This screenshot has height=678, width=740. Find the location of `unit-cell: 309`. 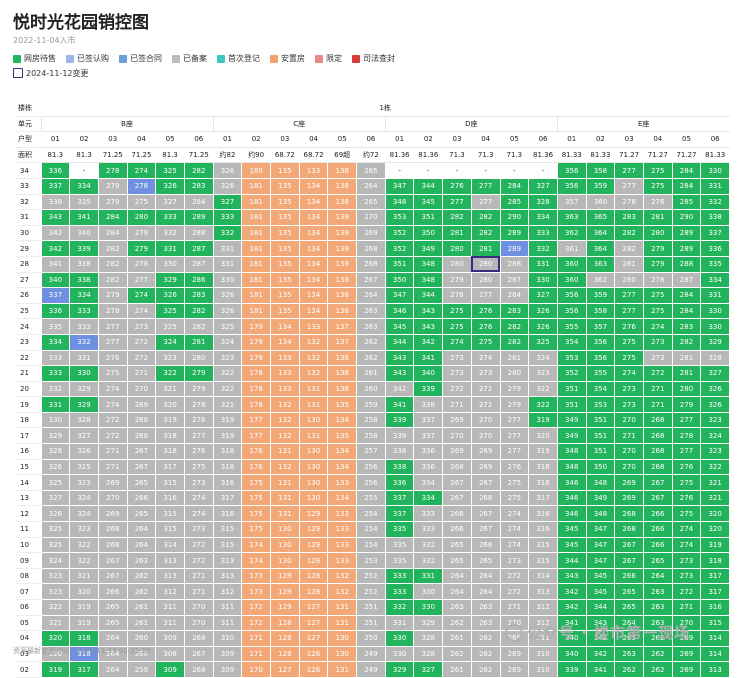

unit-cell: 309 is located at coordinates (170, 669).